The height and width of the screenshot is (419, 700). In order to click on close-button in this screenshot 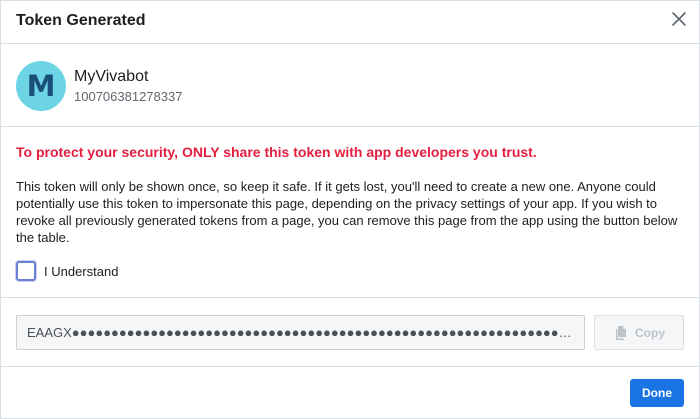, I will do `click(679, 19)`.